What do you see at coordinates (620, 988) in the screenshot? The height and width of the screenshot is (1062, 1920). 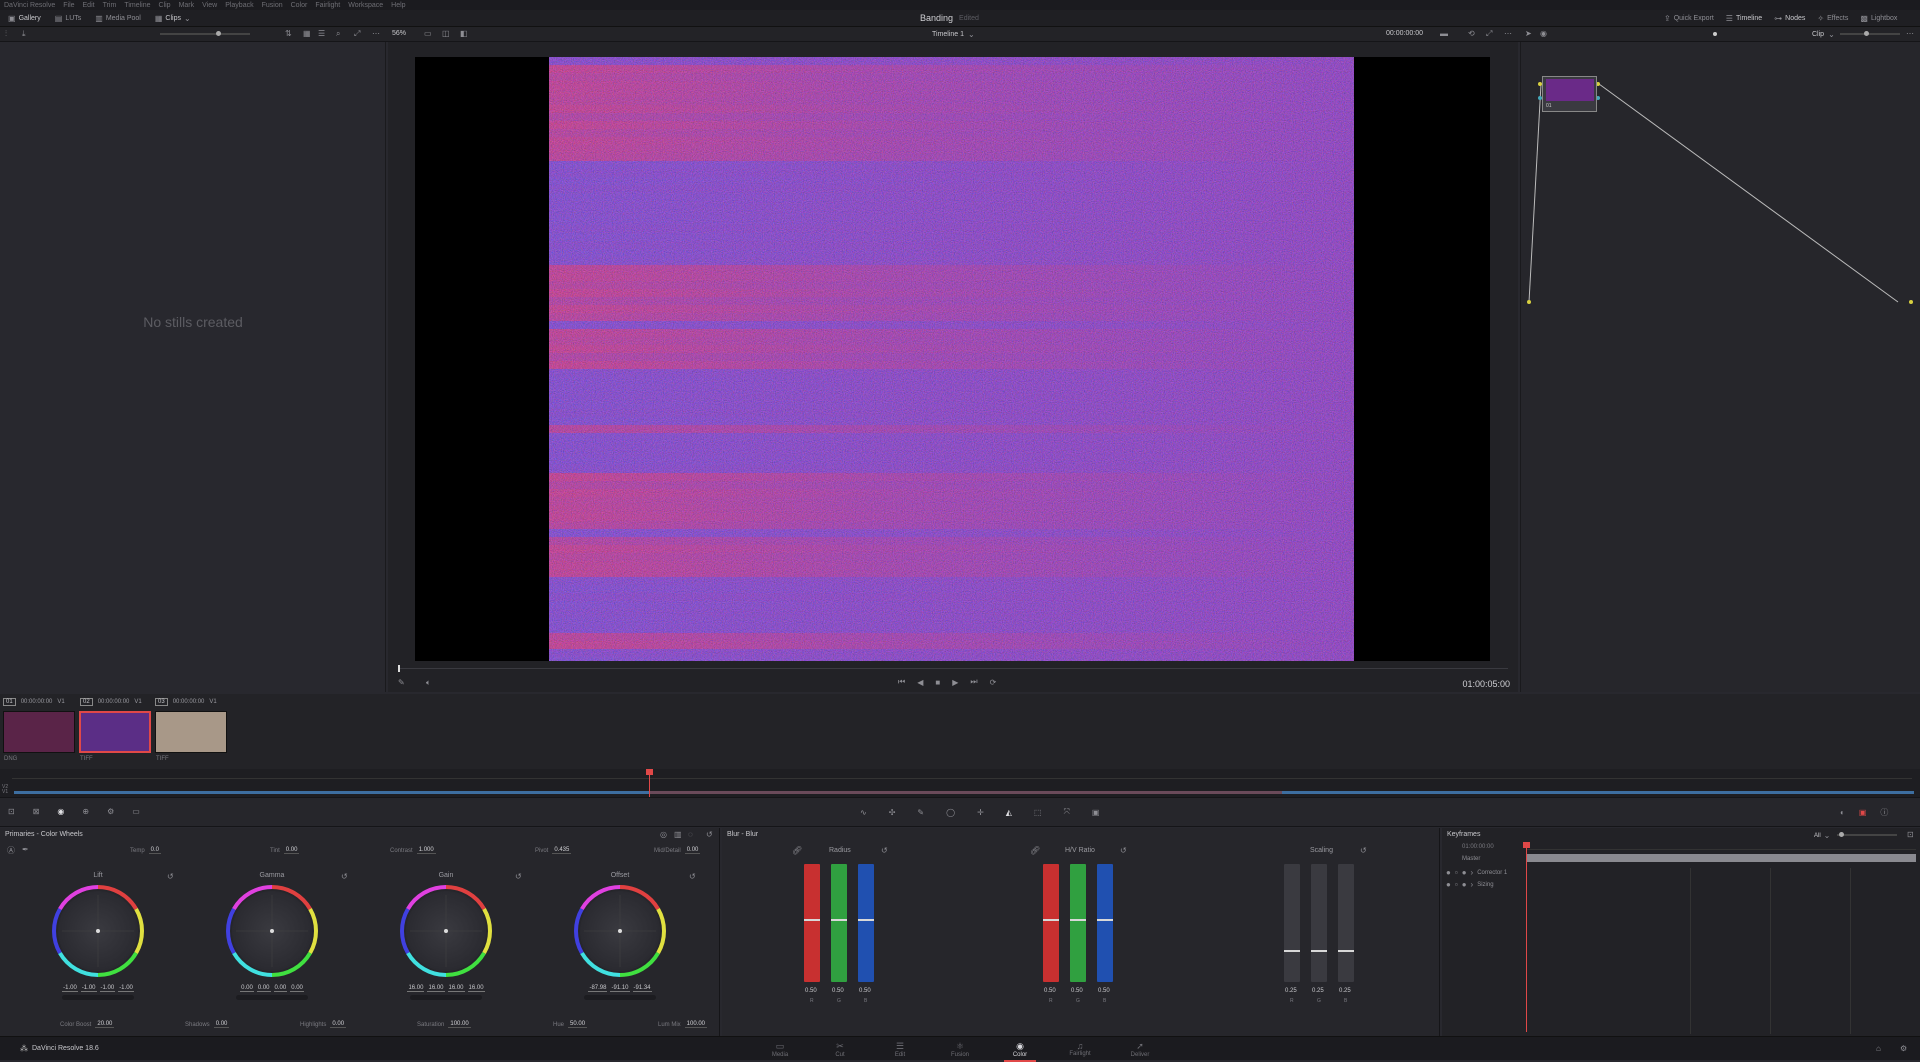 I see `wheel-value: -91.10` at bounding box center [620, 988].